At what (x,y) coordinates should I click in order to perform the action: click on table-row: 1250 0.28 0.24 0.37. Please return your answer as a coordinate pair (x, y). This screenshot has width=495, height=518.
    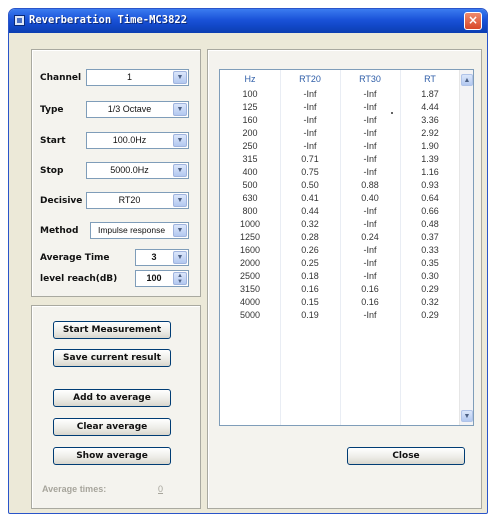
    Looking at the image, I should click on (340, 238).